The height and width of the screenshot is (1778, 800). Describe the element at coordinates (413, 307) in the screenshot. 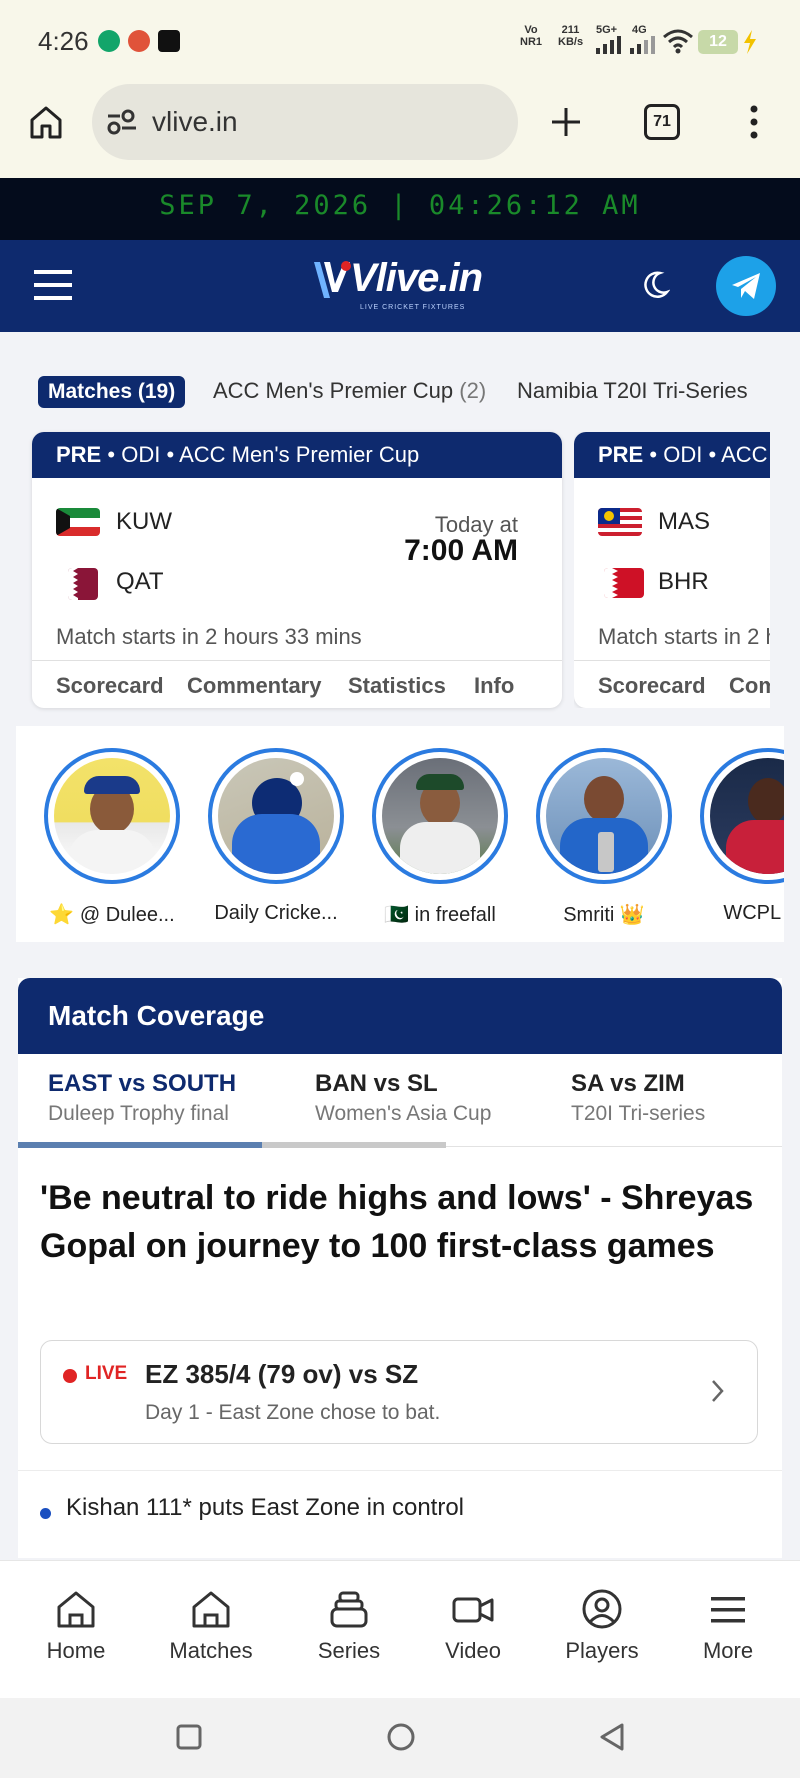

I see `logo-tagline: LIVE CRICKET FIXTURES` at that location.